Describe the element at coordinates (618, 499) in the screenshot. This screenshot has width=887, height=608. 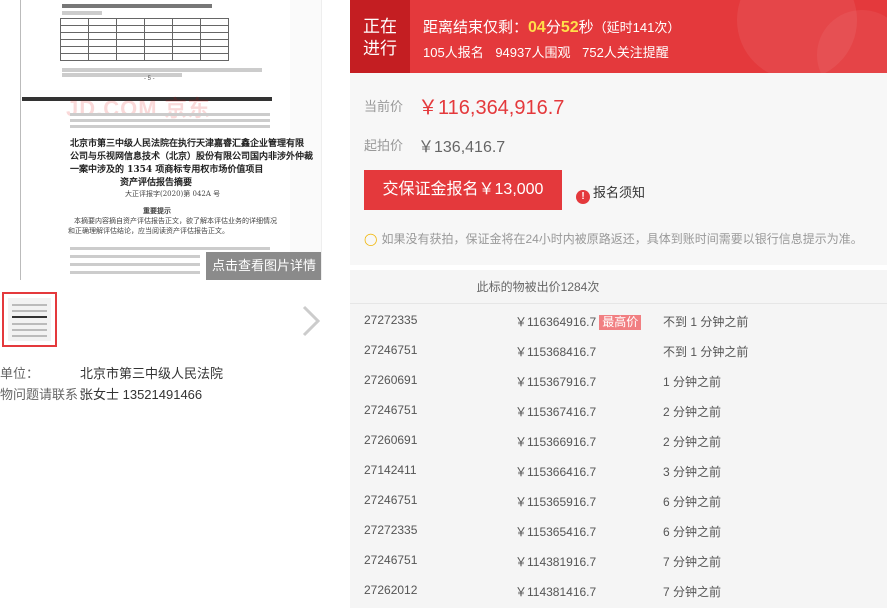
I see `bid-record-row: 27246751 ￥115365916.7 6 分钟之前` at that location.